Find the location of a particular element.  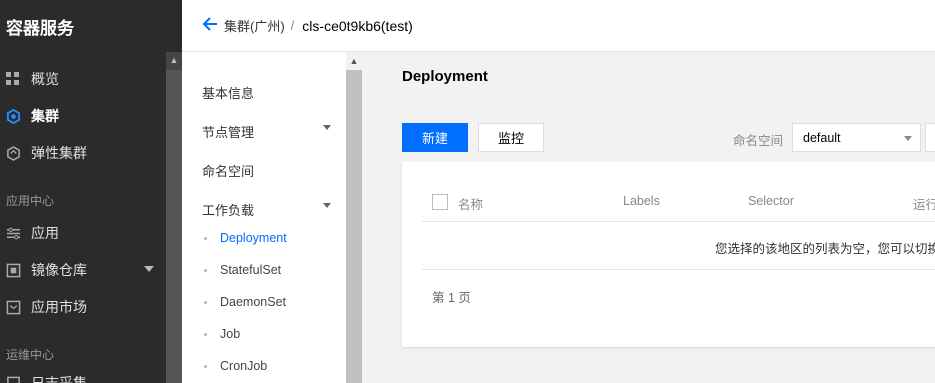

subnav-item-basic-info: 基本信息 is located at coordinates (228, 92).